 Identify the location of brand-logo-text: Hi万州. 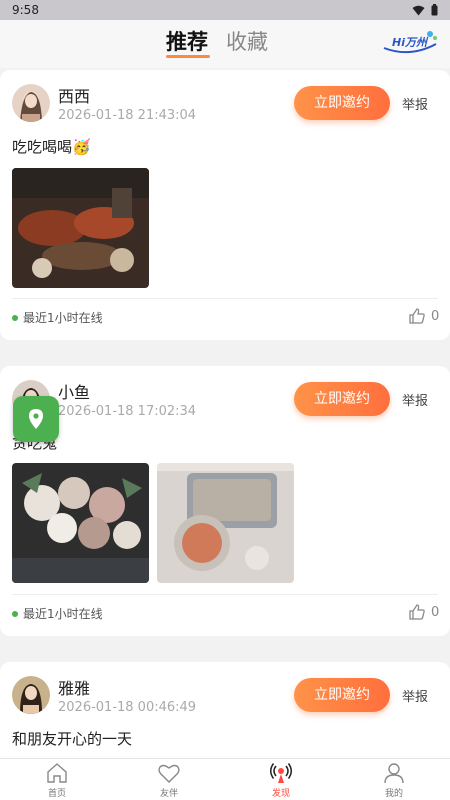
(409, 42).